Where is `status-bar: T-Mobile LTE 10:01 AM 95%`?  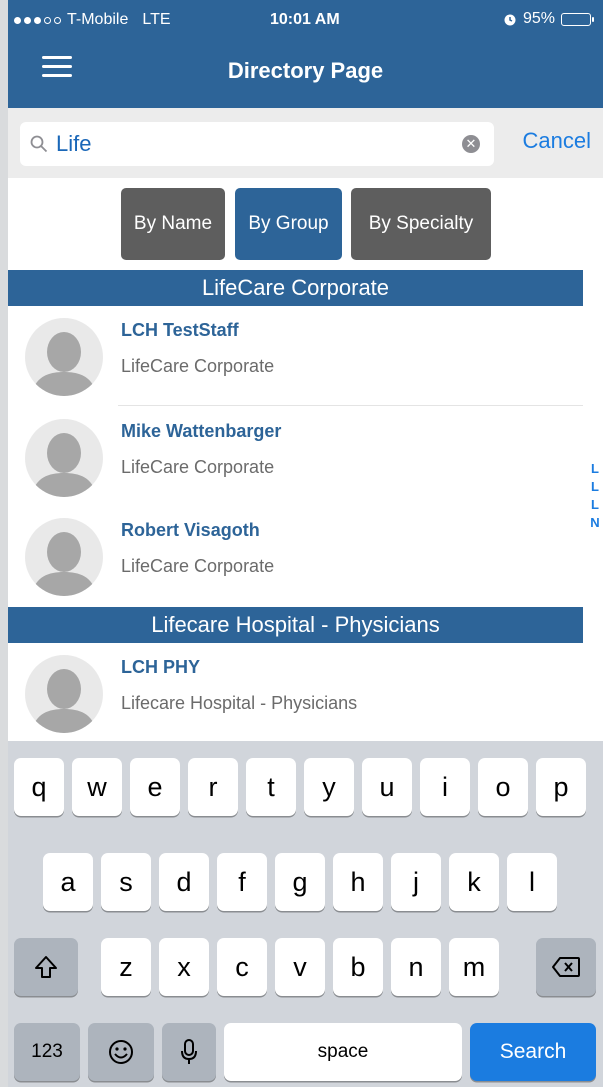 status-bar: T-Mobile LTE 10:01 AM 95% is located at coordinates (305, 19).